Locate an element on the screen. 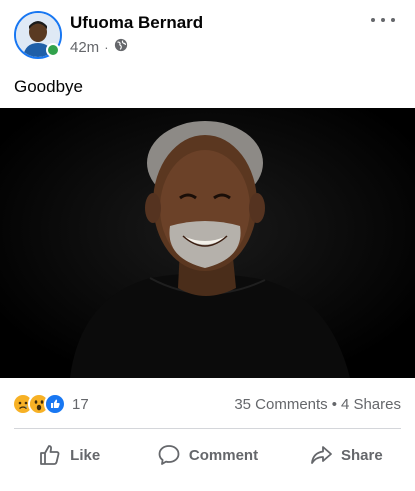  comment-button: Comment is located at coordinates (207, 455).